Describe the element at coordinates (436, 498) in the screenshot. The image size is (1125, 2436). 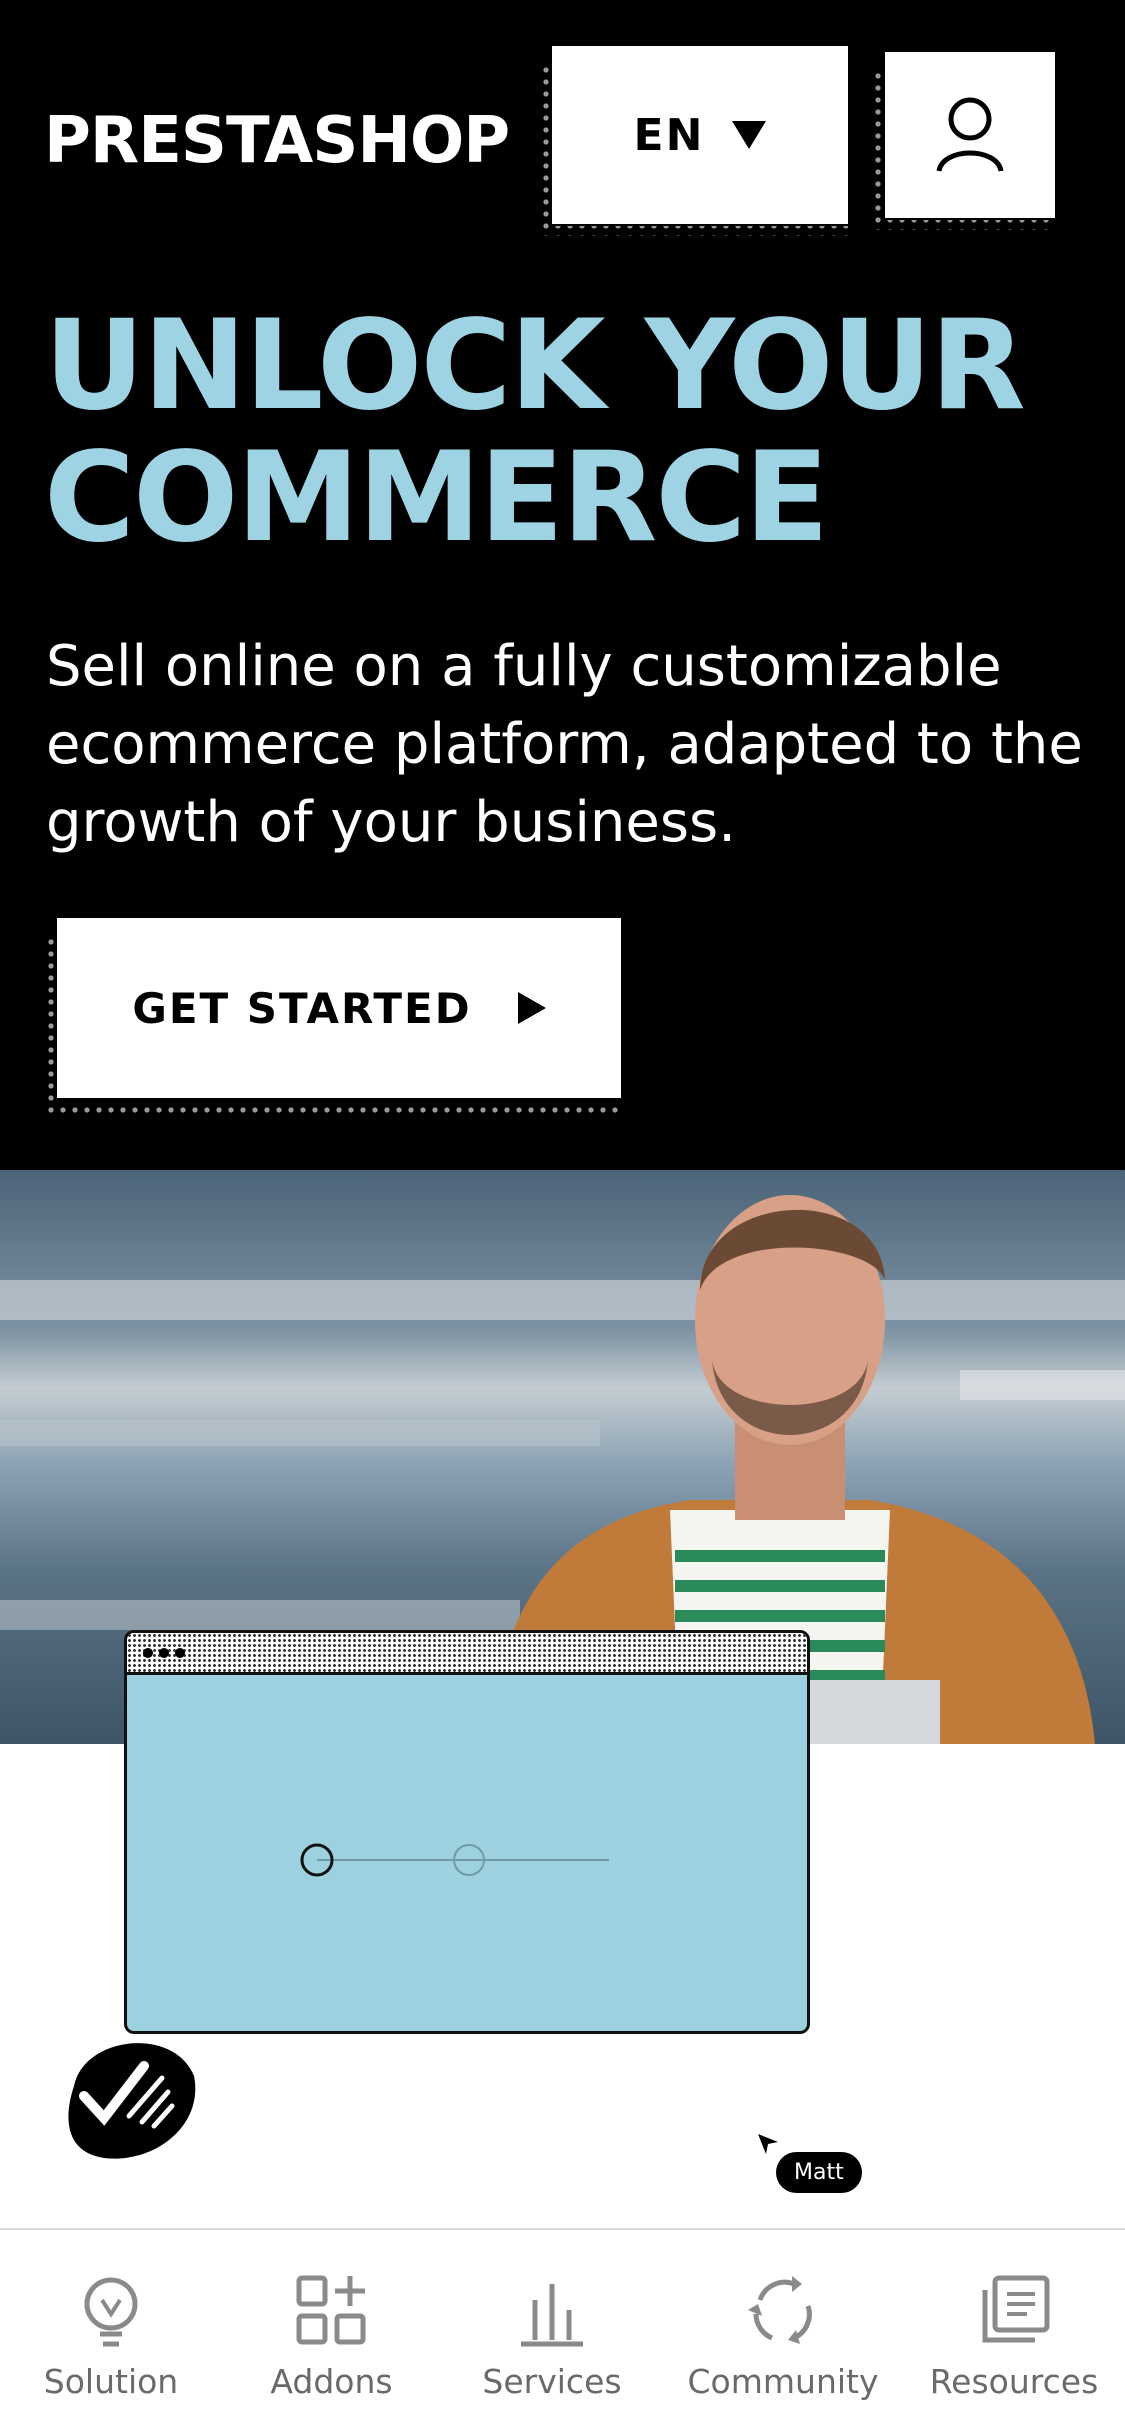
I see `hero-title-line2: COMMERCE` at that location.